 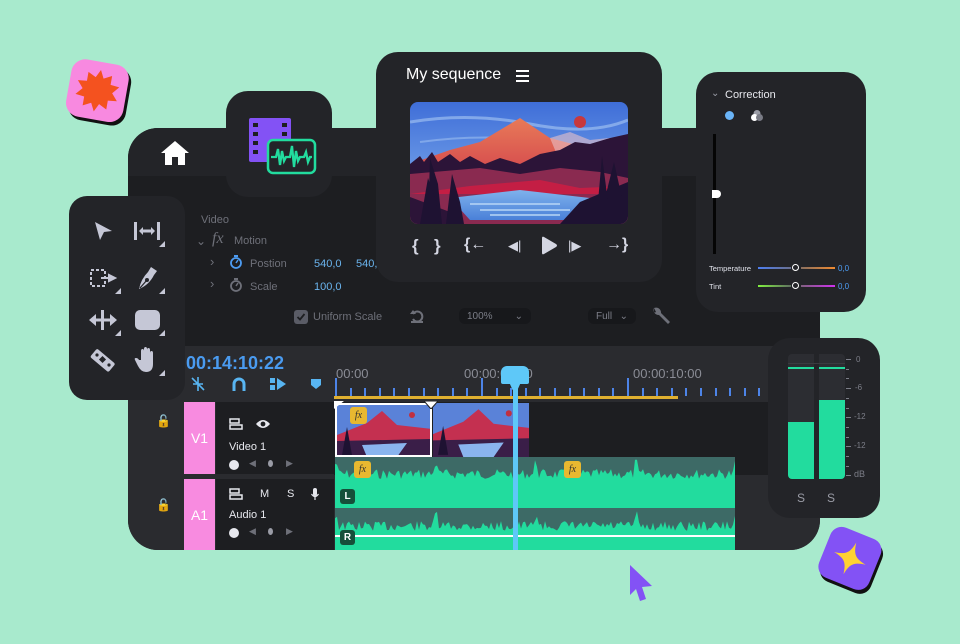 I want to click on ruler-label: 00:00:10:00, so click(x=667, y=373).